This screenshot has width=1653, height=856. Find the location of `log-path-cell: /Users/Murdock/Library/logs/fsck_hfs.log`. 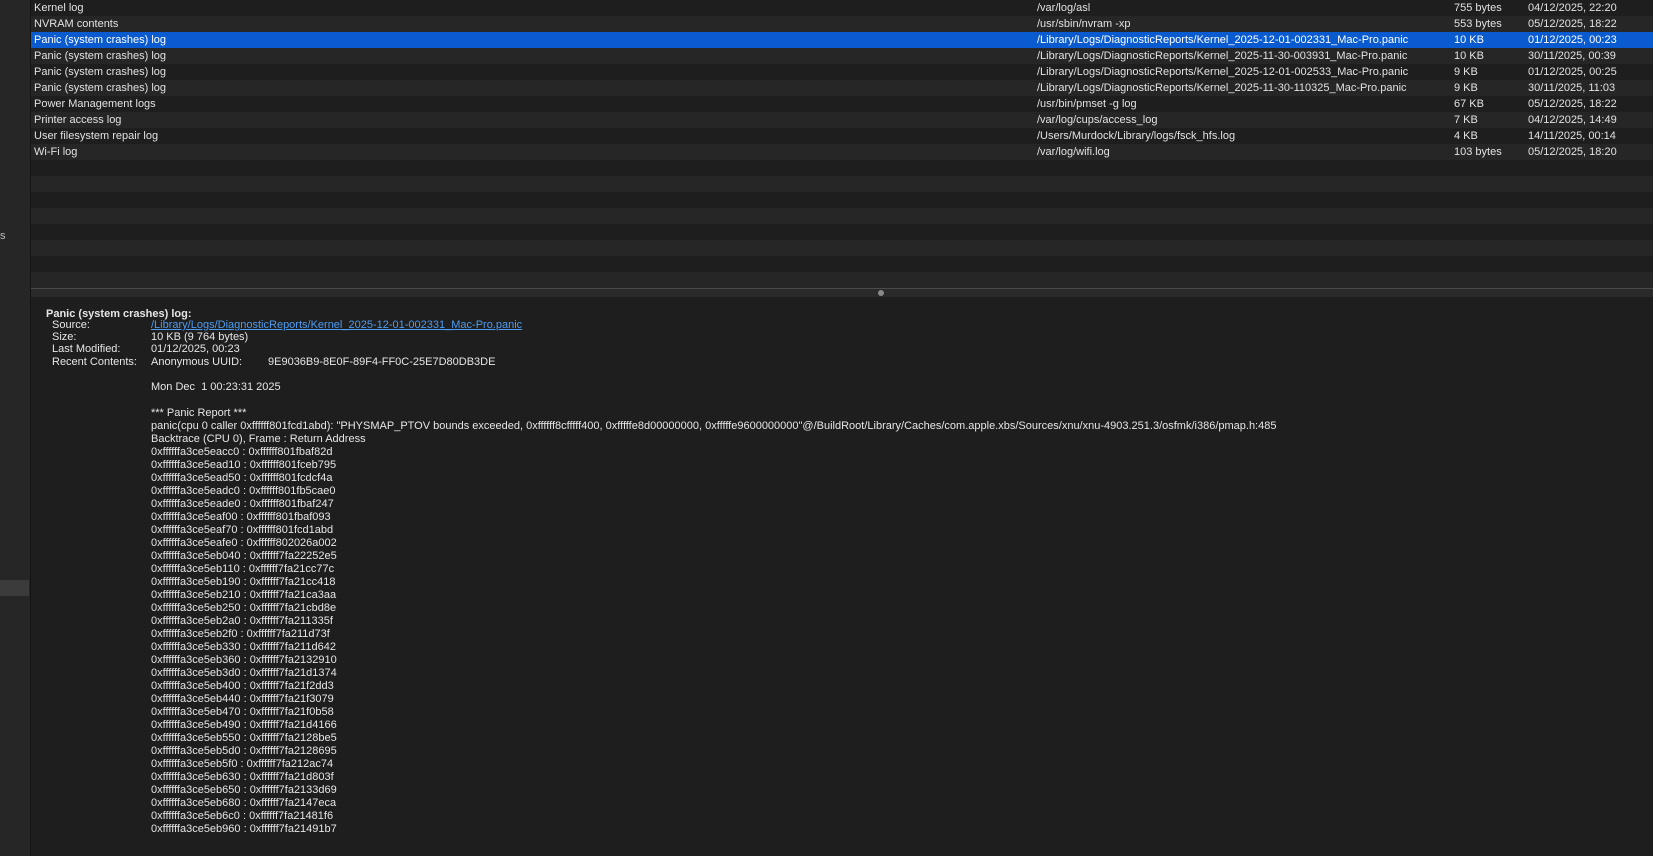

log-path-cell: /Users/Murdock/Library/logs/fsck_hfs.log is located at coordinates (1136, 136).